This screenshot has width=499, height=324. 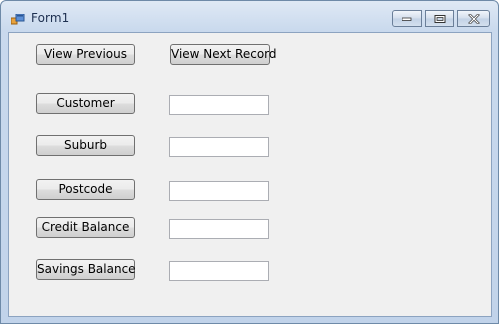 I want to click on maximize-icon, so click(x=439, y=18).